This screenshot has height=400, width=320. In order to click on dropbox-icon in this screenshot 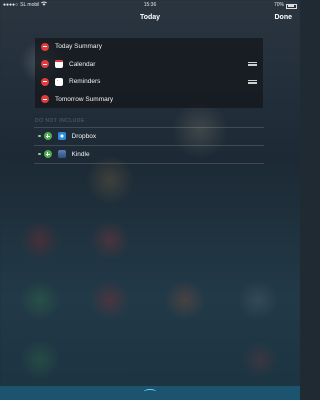, I will do `click(61, 136)`.